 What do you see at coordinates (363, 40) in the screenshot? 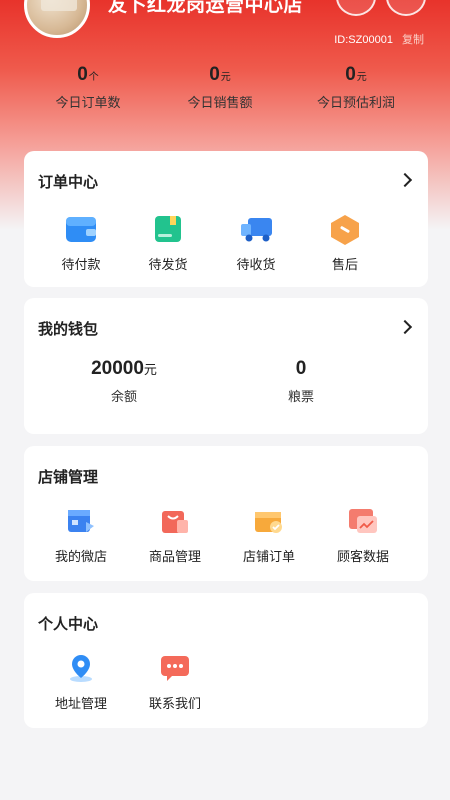
I see `store-id: ID:SZ00001` at bounding box center [363, 40].